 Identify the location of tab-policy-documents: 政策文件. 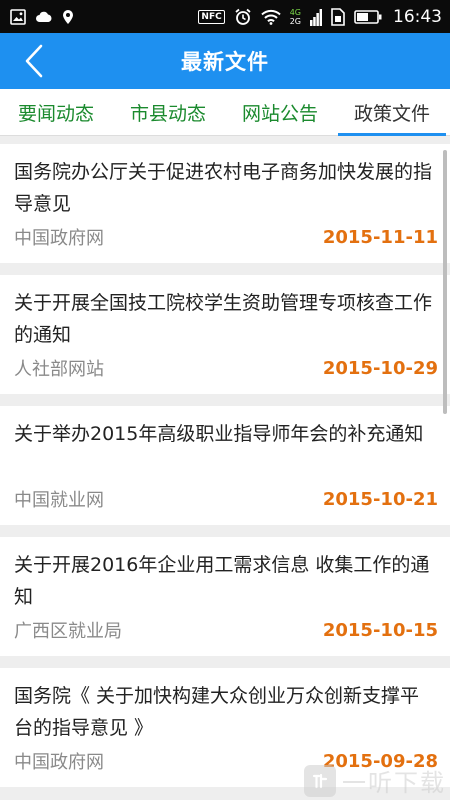
(392, 112).